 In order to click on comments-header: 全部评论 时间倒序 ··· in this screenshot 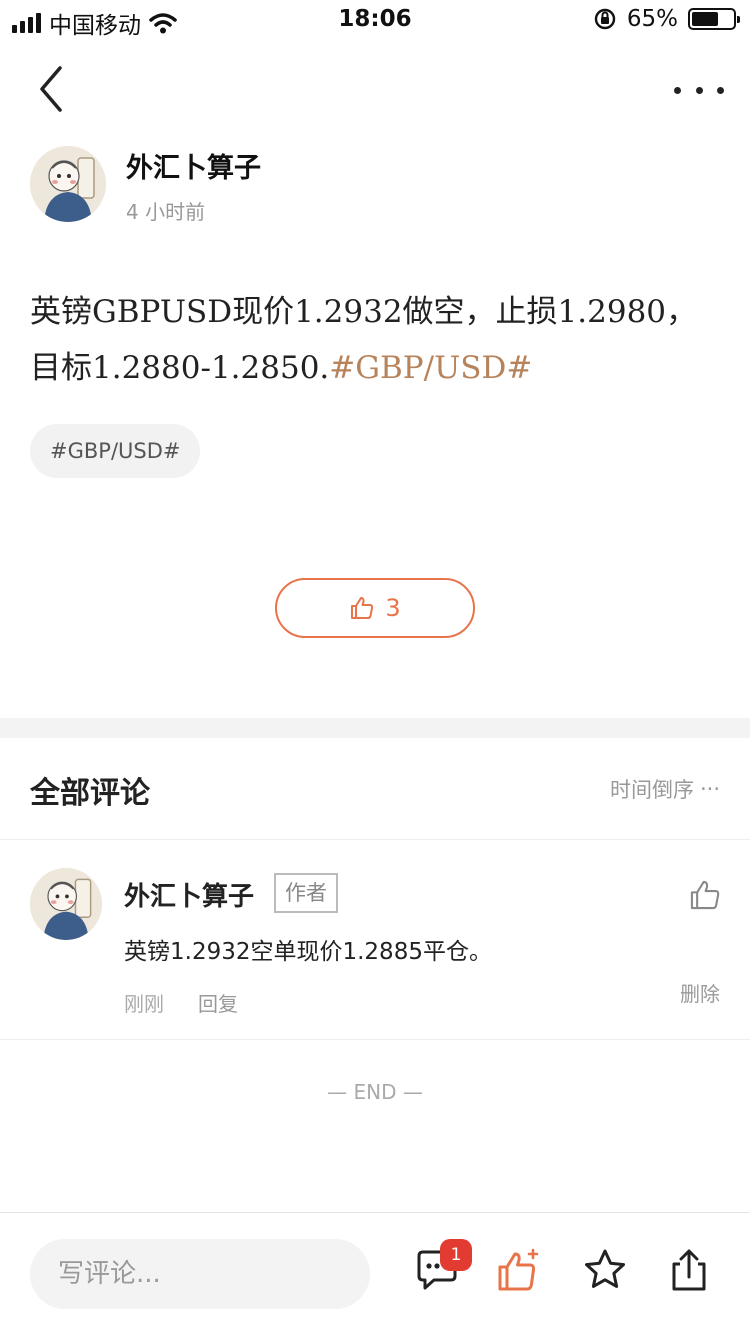, I will do `click(375, 789)`.